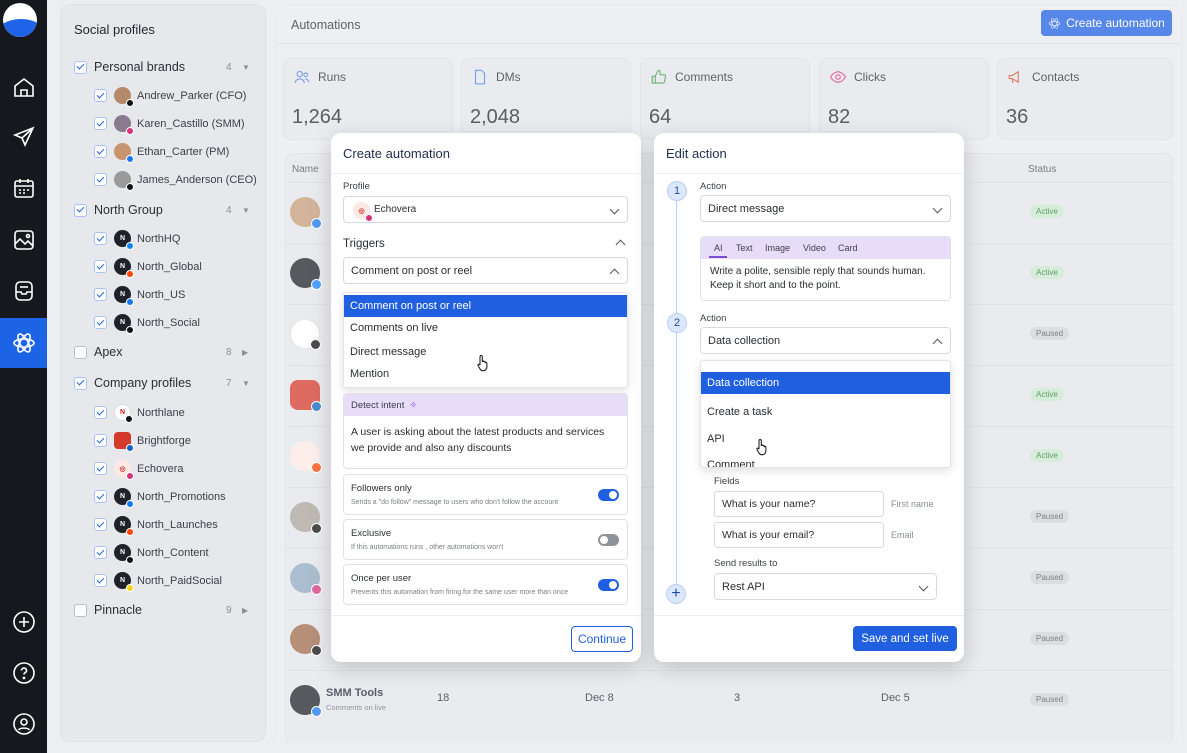 The height and width of the screenshot is (753, 1187). Describe the element at coordinates (486, 615) in the screenshot. I see `modal-divider` at that location.